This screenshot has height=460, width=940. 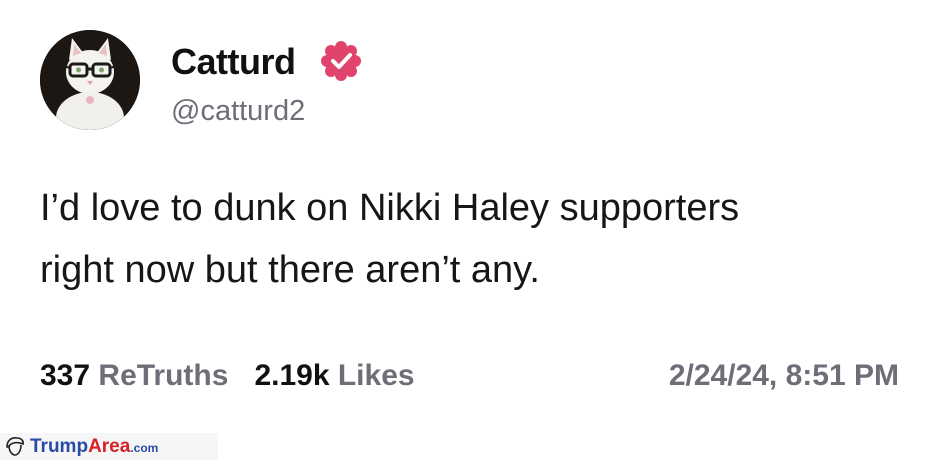 What do you see at coordinates (290, 270) in the screenshot?
I see `post-text-line: right now but there aren’t any.` at bounding box center [290, 270].